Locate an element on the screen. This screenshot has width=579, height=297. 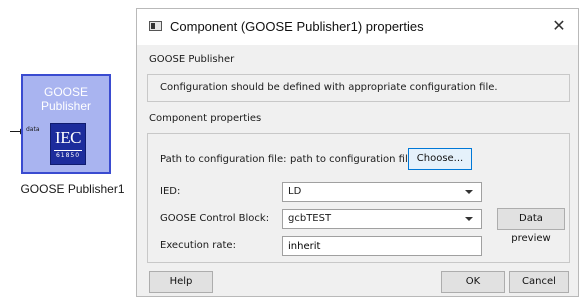
block-body: GOOSE Publisher IEC 61850 is located at coordinates (66, 124).